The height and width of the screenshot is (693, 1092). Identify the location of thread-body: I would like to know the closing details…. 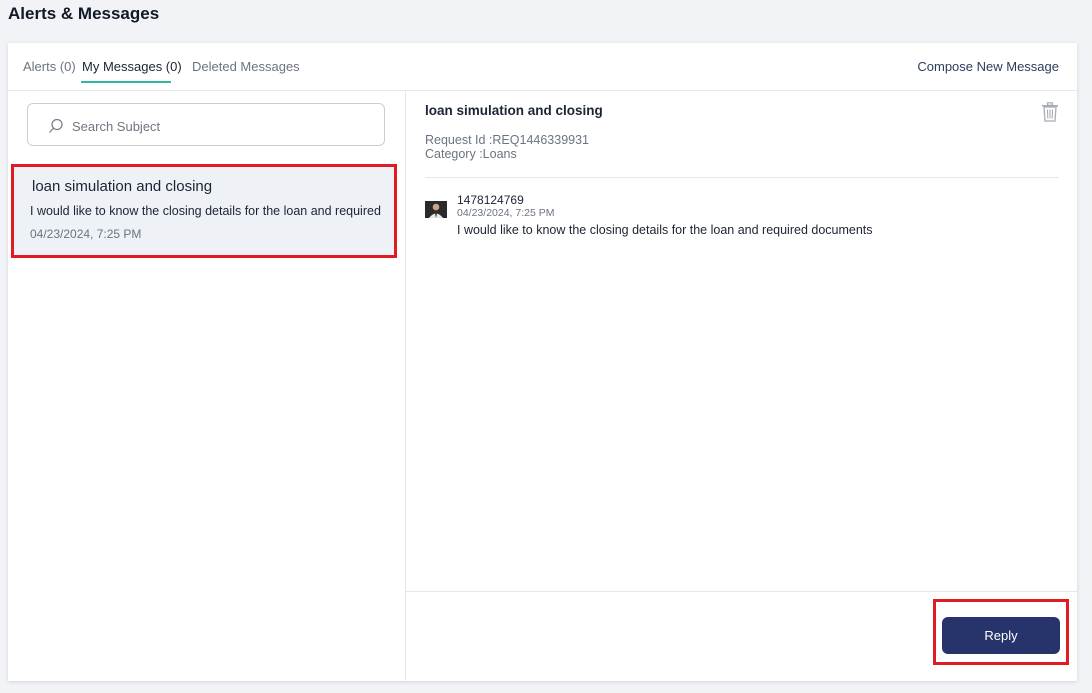
(665, 230).